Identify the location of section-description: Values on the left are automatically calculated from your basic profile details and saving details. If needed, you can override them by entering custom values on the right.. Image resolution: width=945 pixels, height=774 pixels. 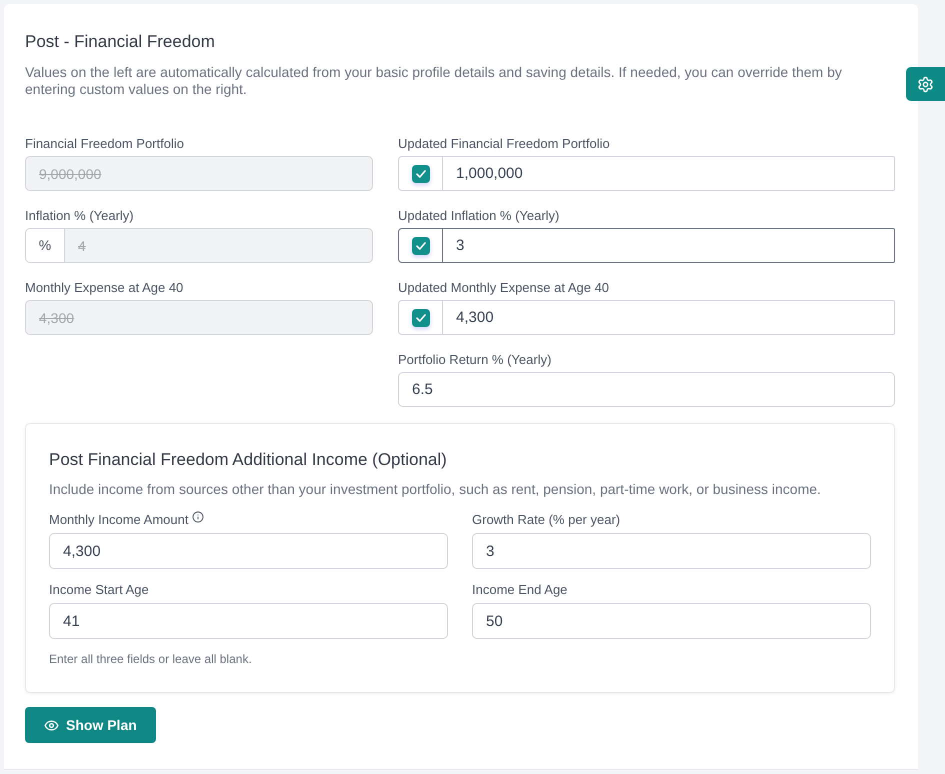
(434, 81).